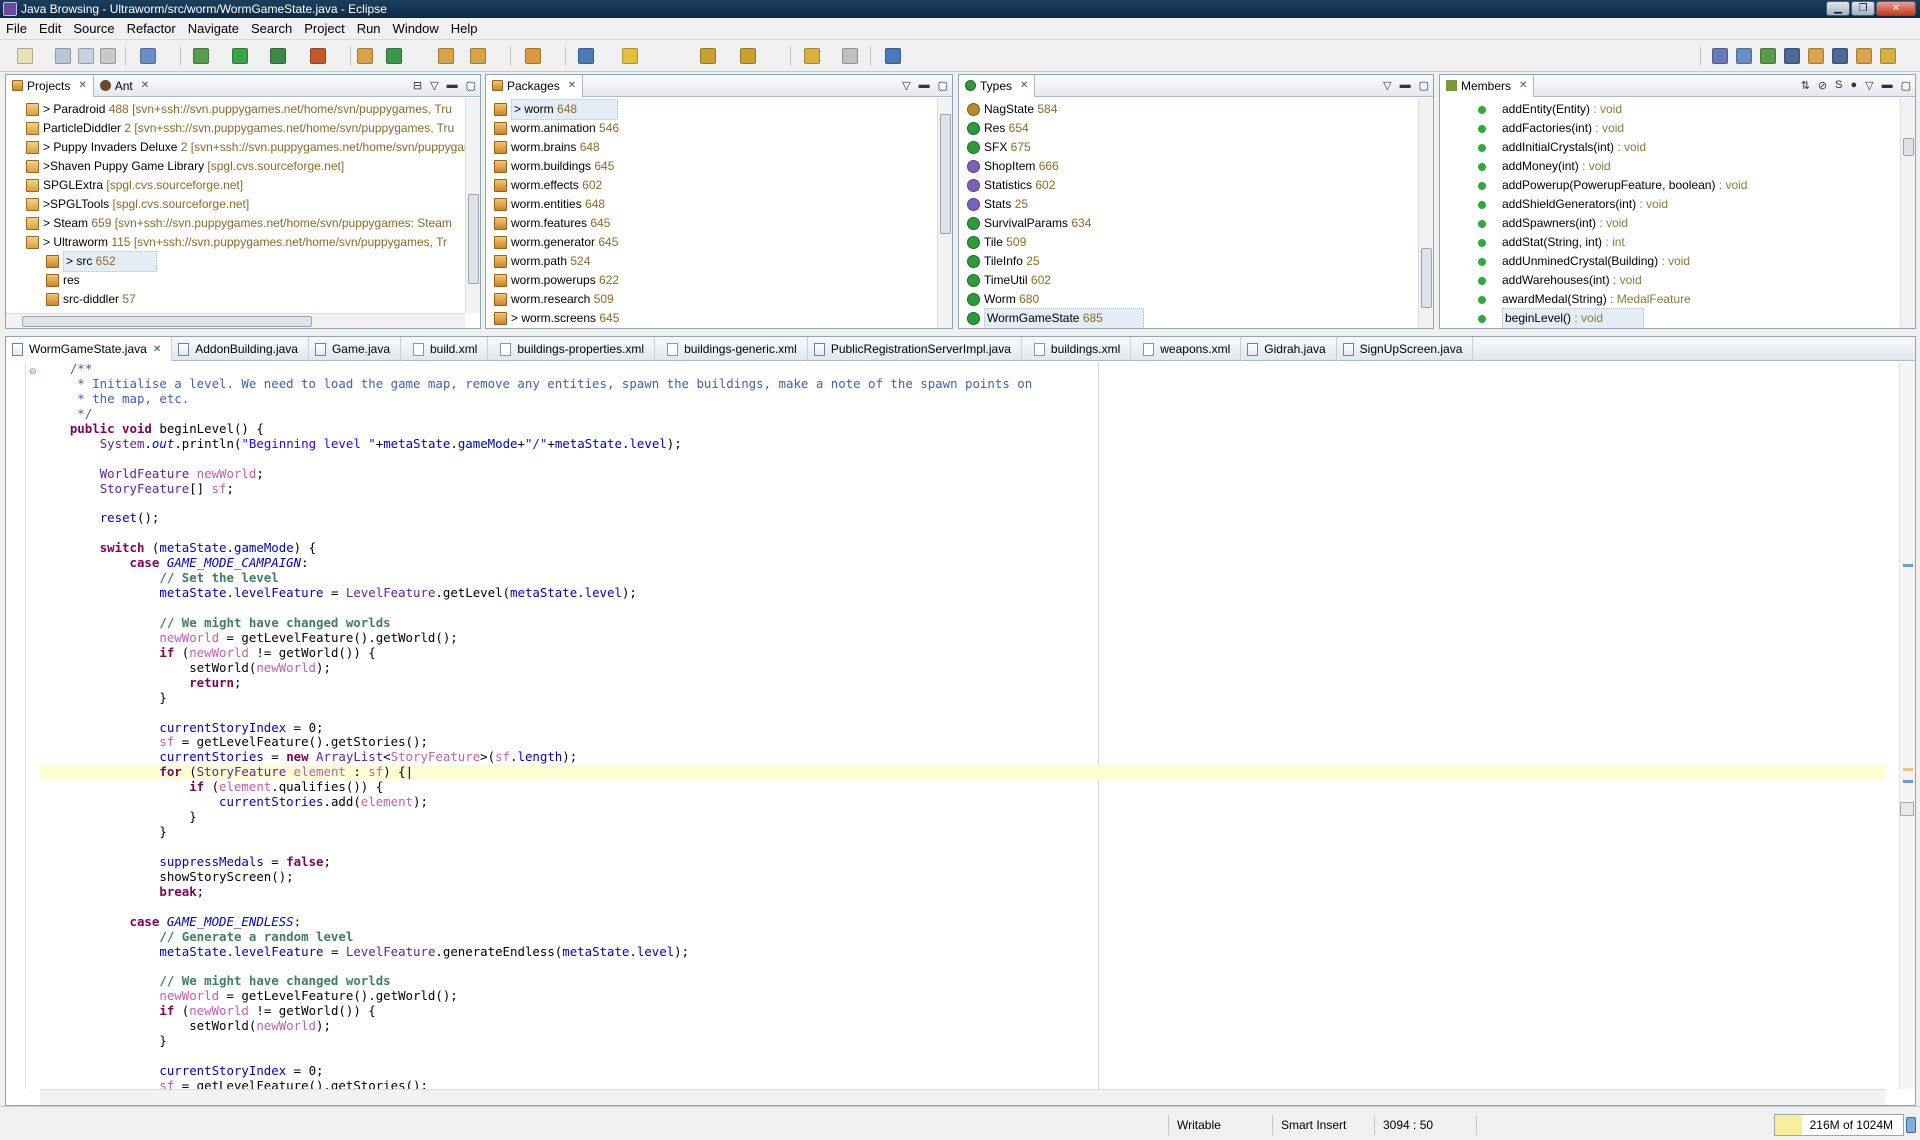  I want to click on members-vertical-scrollbar, so click(1907, 213).